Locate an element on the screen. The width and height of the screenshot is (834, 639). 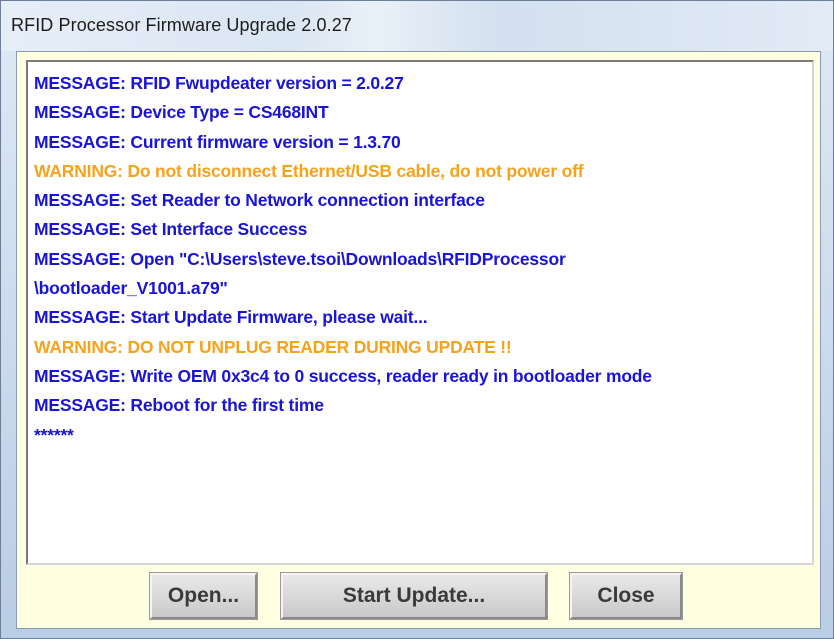
log-line: MESSAGE: Device Type = CS468INT is located at coordinates (181, 112).